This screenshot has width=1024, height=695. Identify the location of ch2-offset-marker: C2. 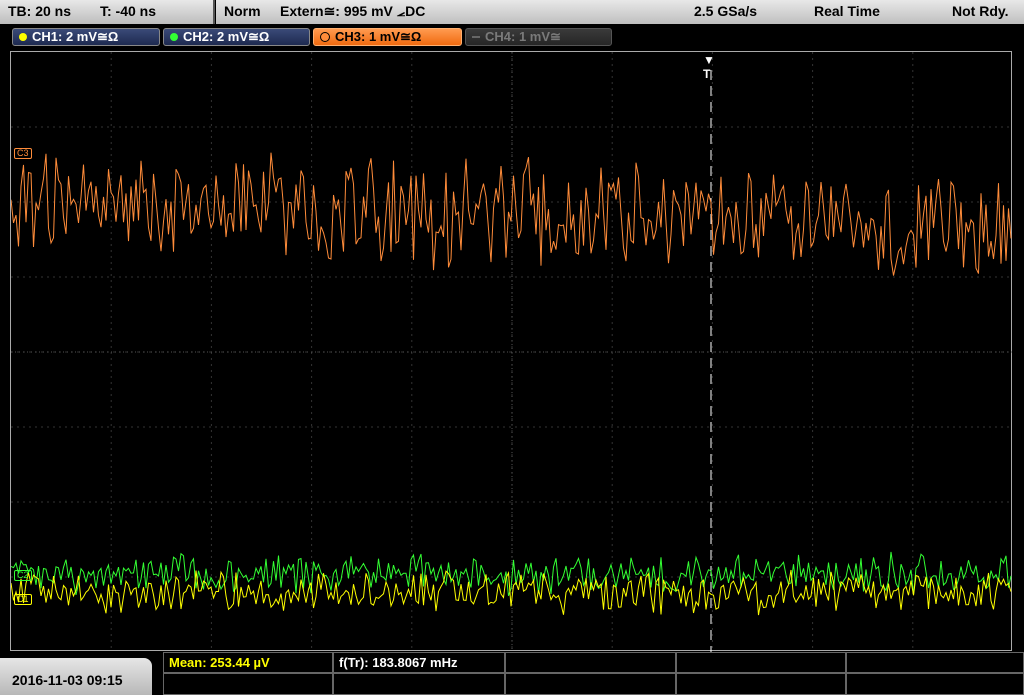
(23, 575).